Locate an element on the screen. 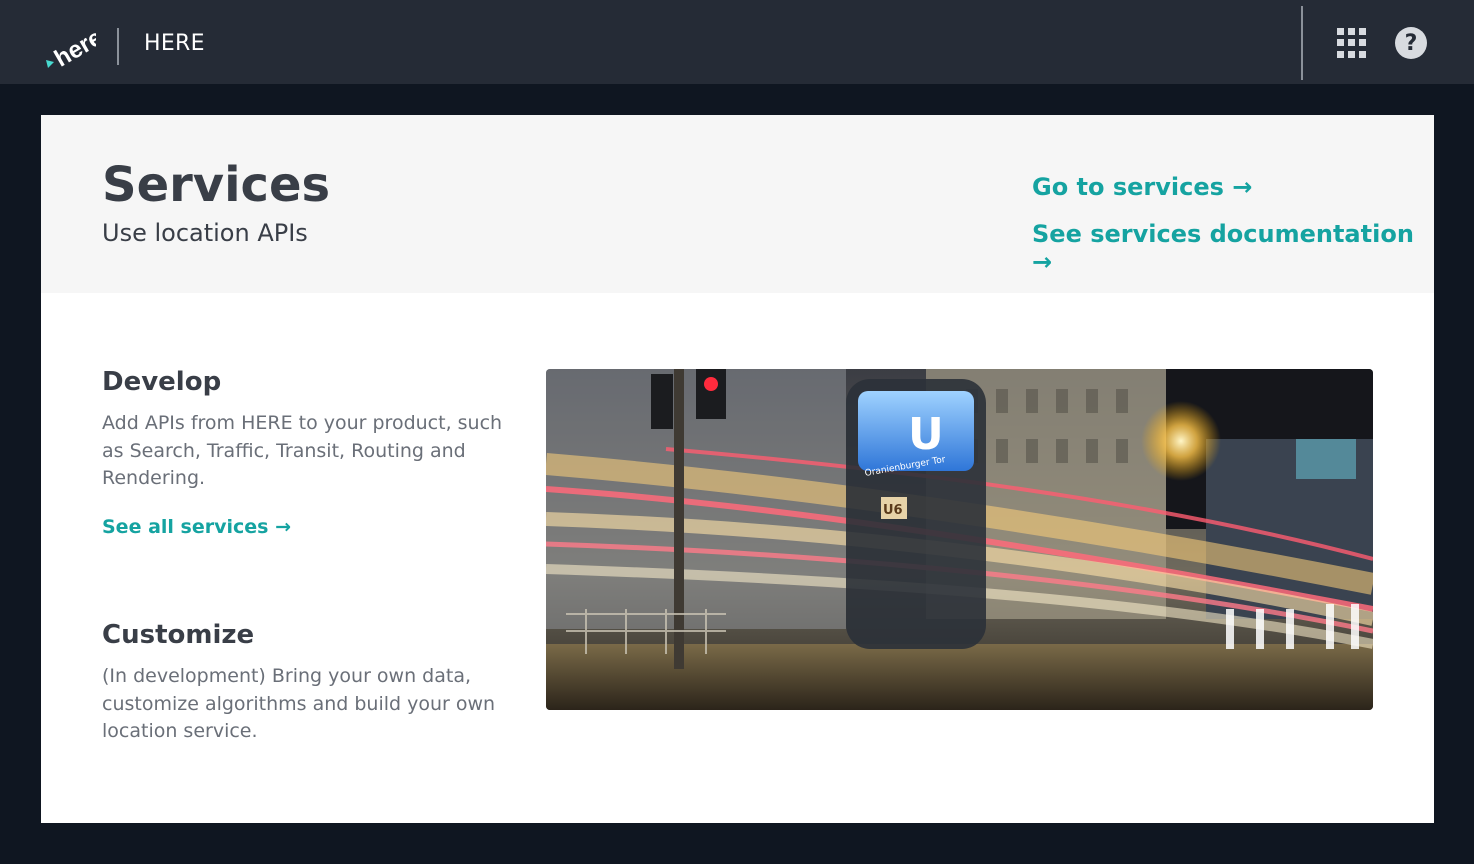  brand-label: HERE is located at coordinates (174, 43).